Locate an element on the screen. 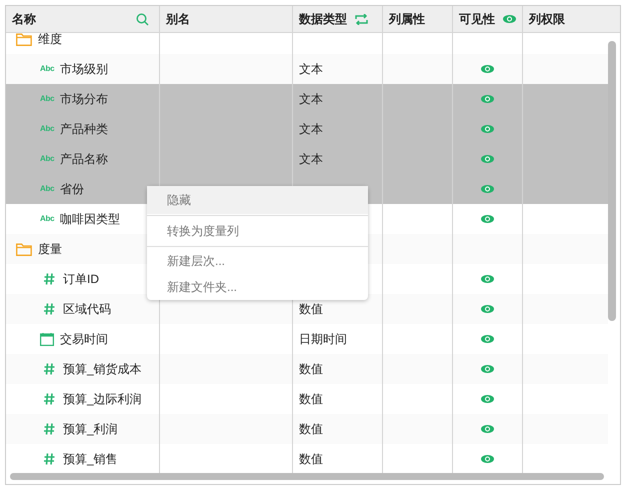 Image resolution: width=628 pixels, height=490 pixels. field-name: 产品种类 is located at coordinates (84, 129).